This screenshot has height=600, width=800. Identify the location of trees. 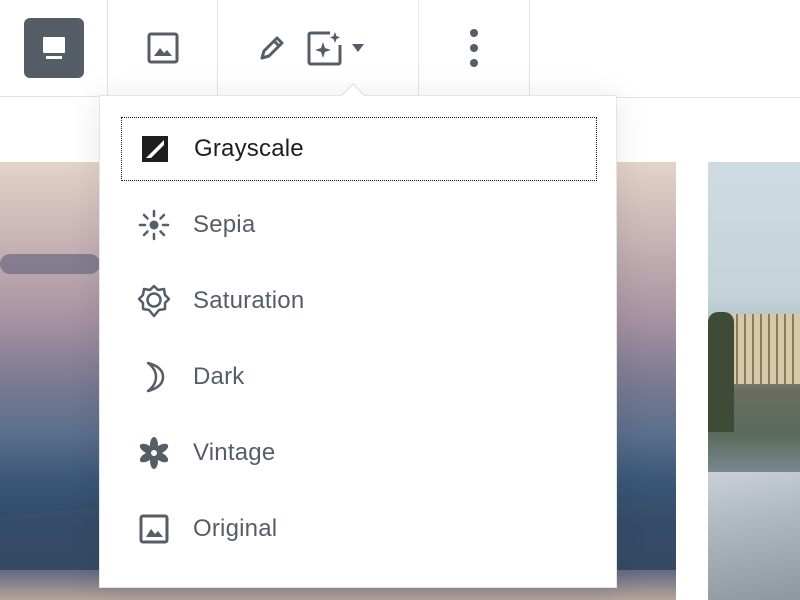
(721, 372).